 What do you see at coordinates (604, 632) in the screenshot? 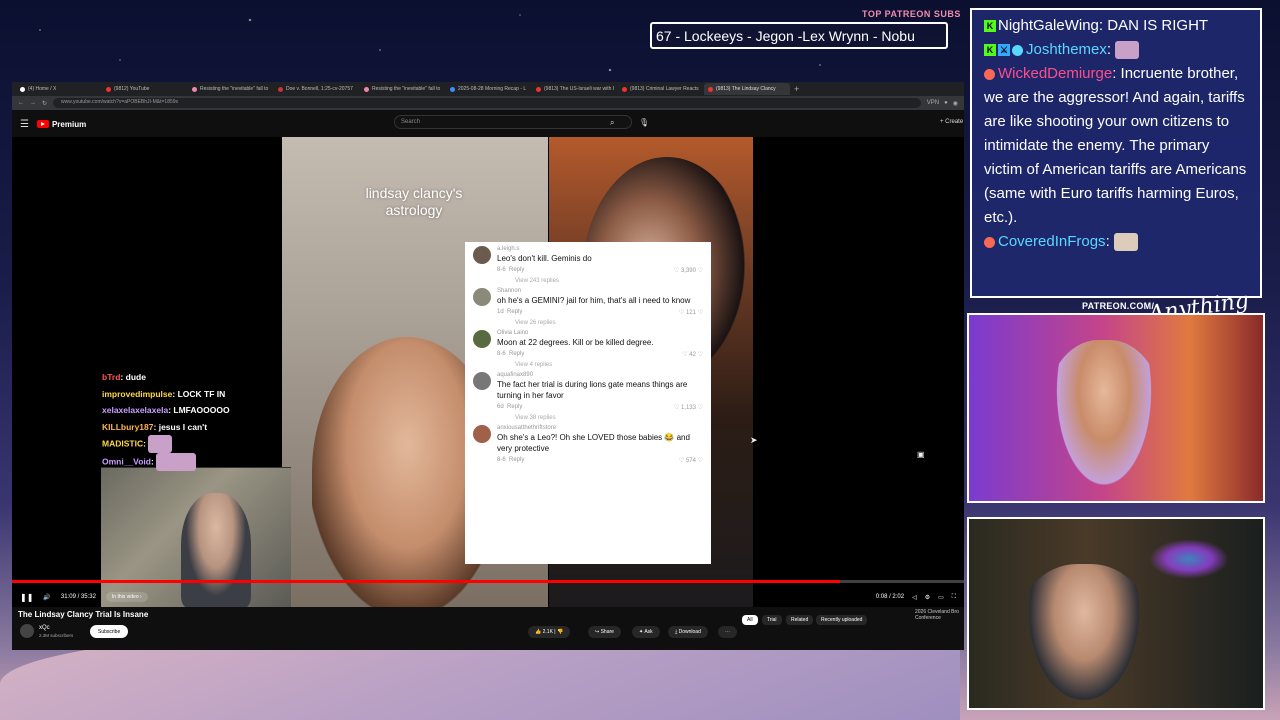
I see `share-button: ↪ Share` at bounding box center [604, 632].